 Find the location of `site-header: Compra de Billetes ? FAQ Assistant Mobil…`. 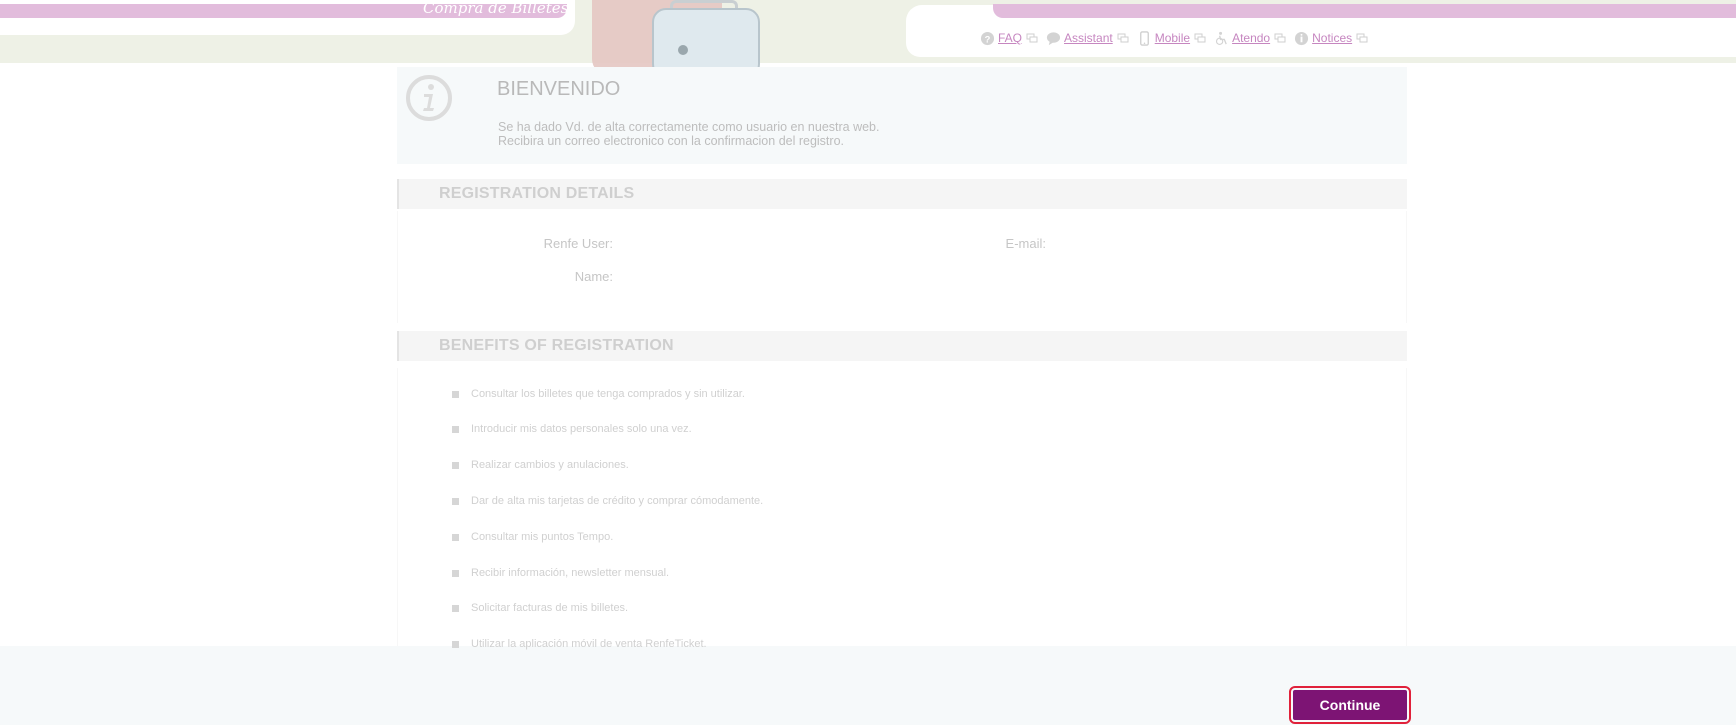

site-header: Compra de Billetes ? FAQ Assistant Mobil… is located at coordinates (868, 39).